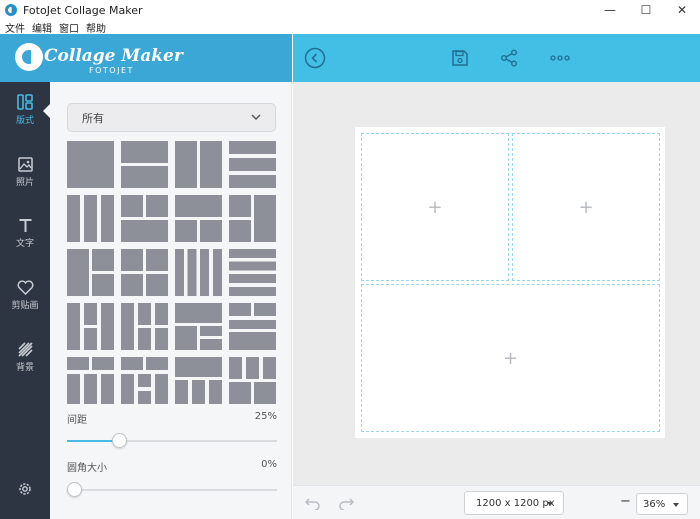 This screenshot has height=519, width=700. What do you see at coordinates (25, 233) in the screenshot?
I see `nav-item-text: 文字` at bounding box center [25, 233].